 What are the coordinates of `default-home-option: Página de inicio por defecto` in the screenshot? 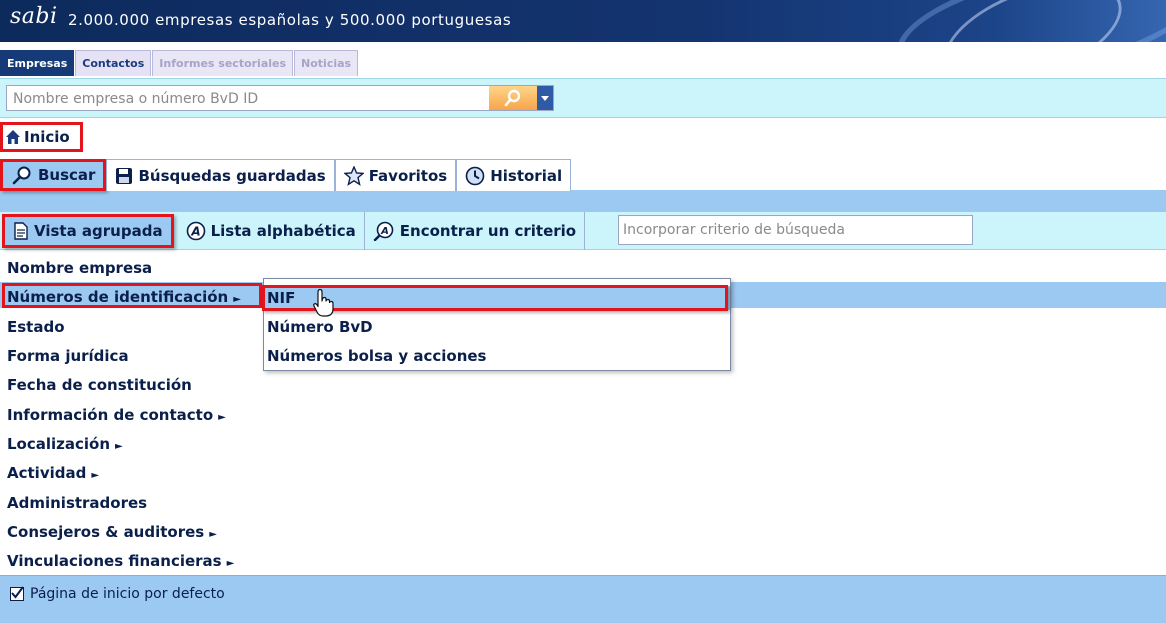 It's located at (117, 594).